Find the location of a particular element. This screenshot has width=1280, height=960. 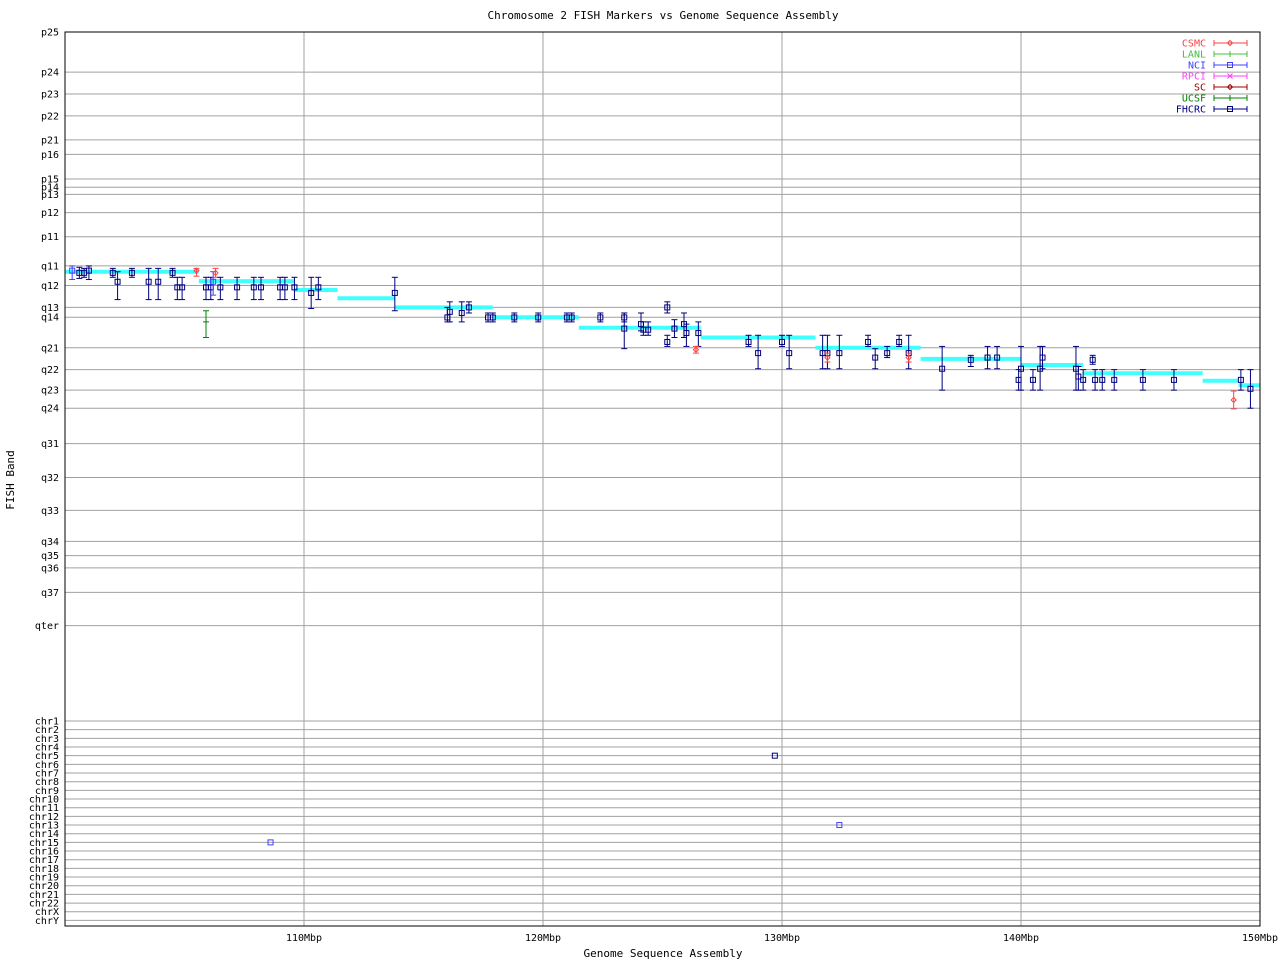

band-label: q33 is located at coordinates (50, 511).